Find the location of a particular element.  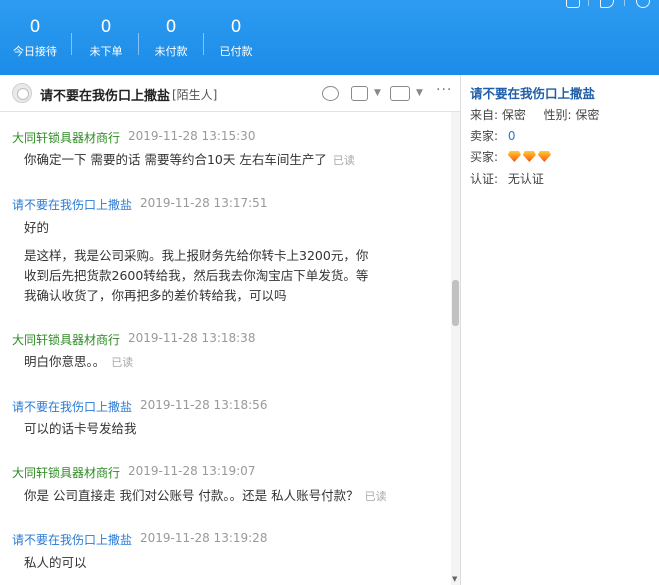

message-line: 收到后先把货款2600转给我，然后我去你淘宝店下单发货。等 is located at coordinates (196, 275).